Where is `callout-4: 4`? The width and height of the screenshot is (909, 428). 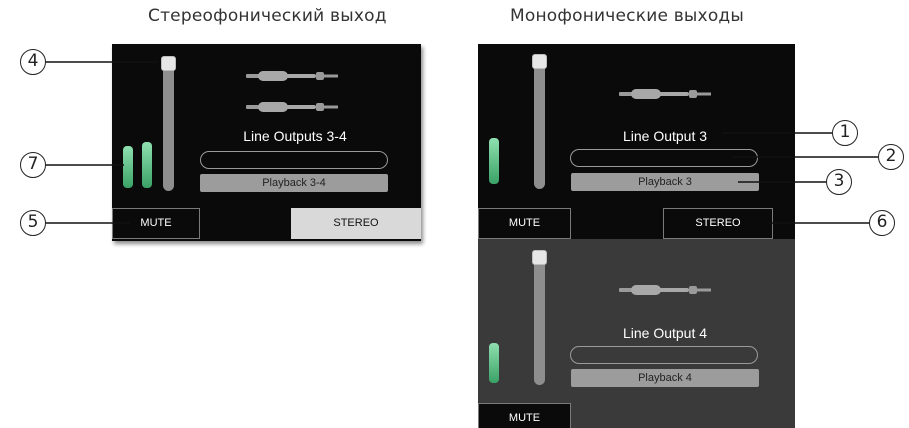 callout-4: 4 is located at coordinates (33, 62).